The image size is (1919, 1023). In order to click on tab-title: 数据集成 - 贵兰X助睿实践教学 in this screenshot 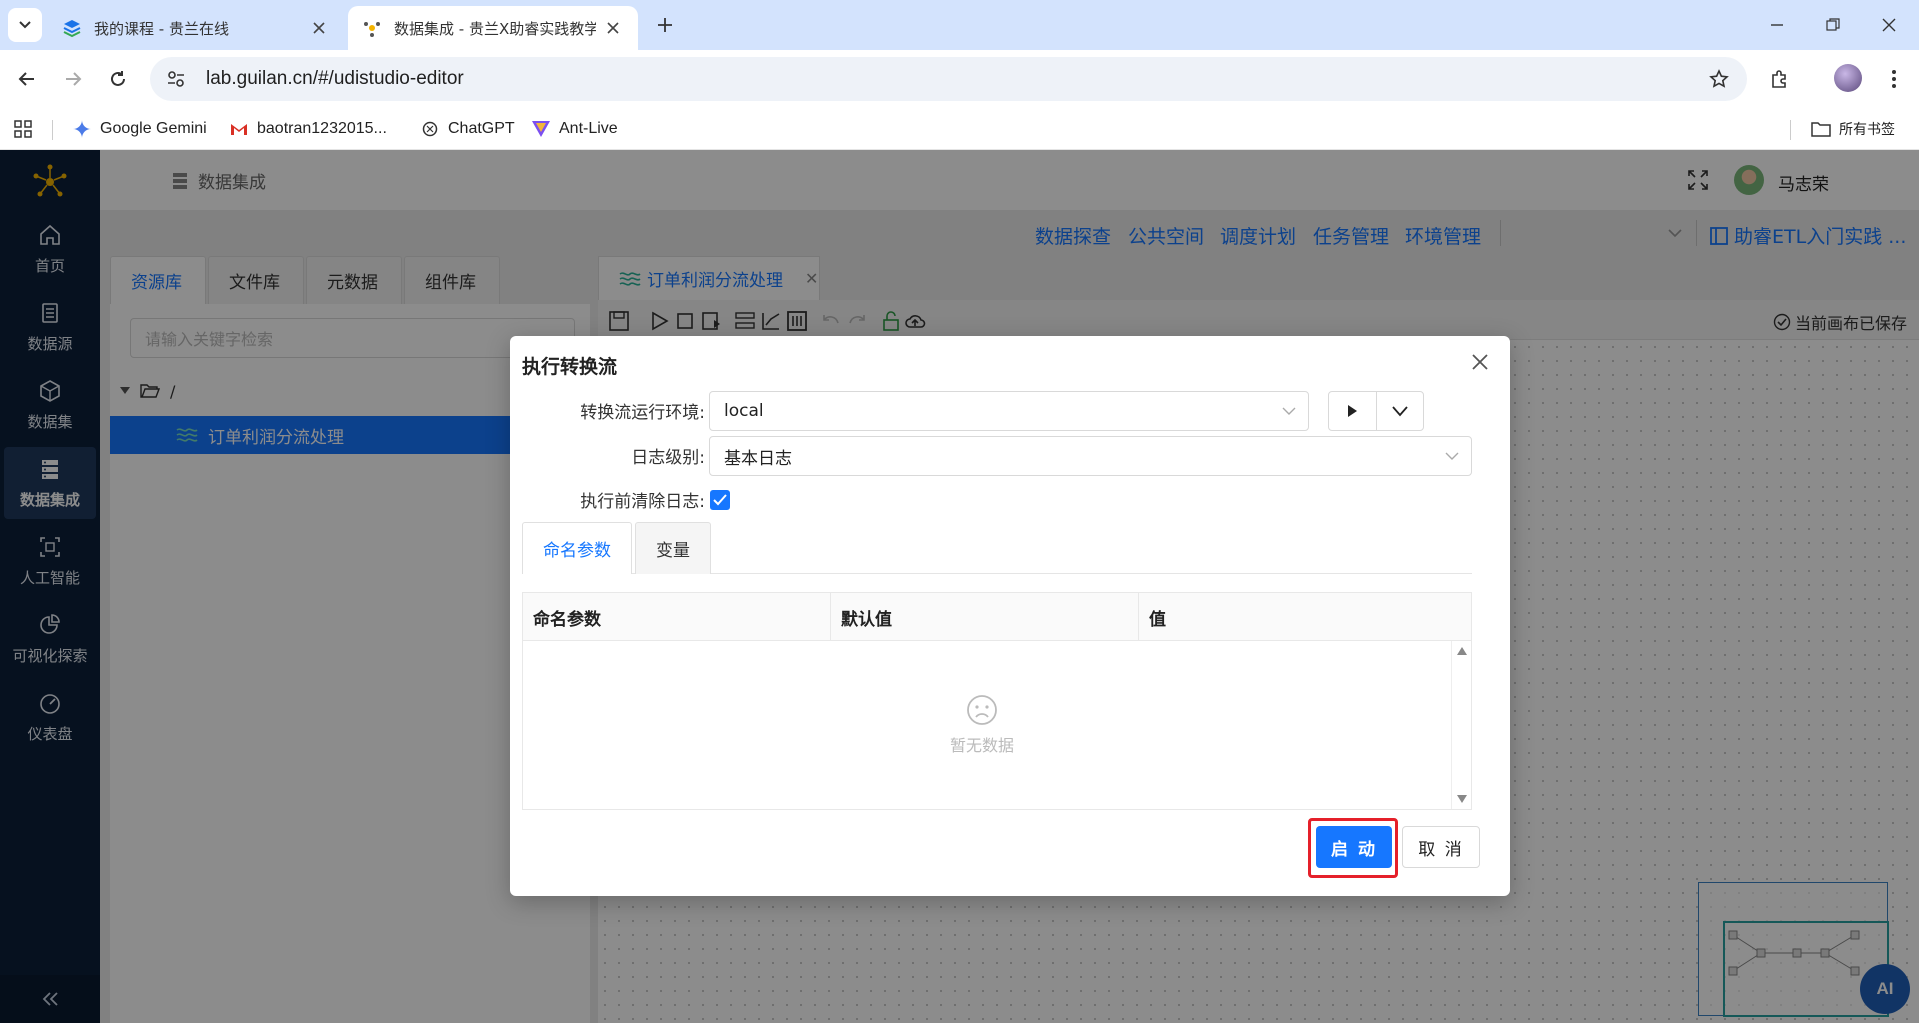, I will do `click(495, 28)`.